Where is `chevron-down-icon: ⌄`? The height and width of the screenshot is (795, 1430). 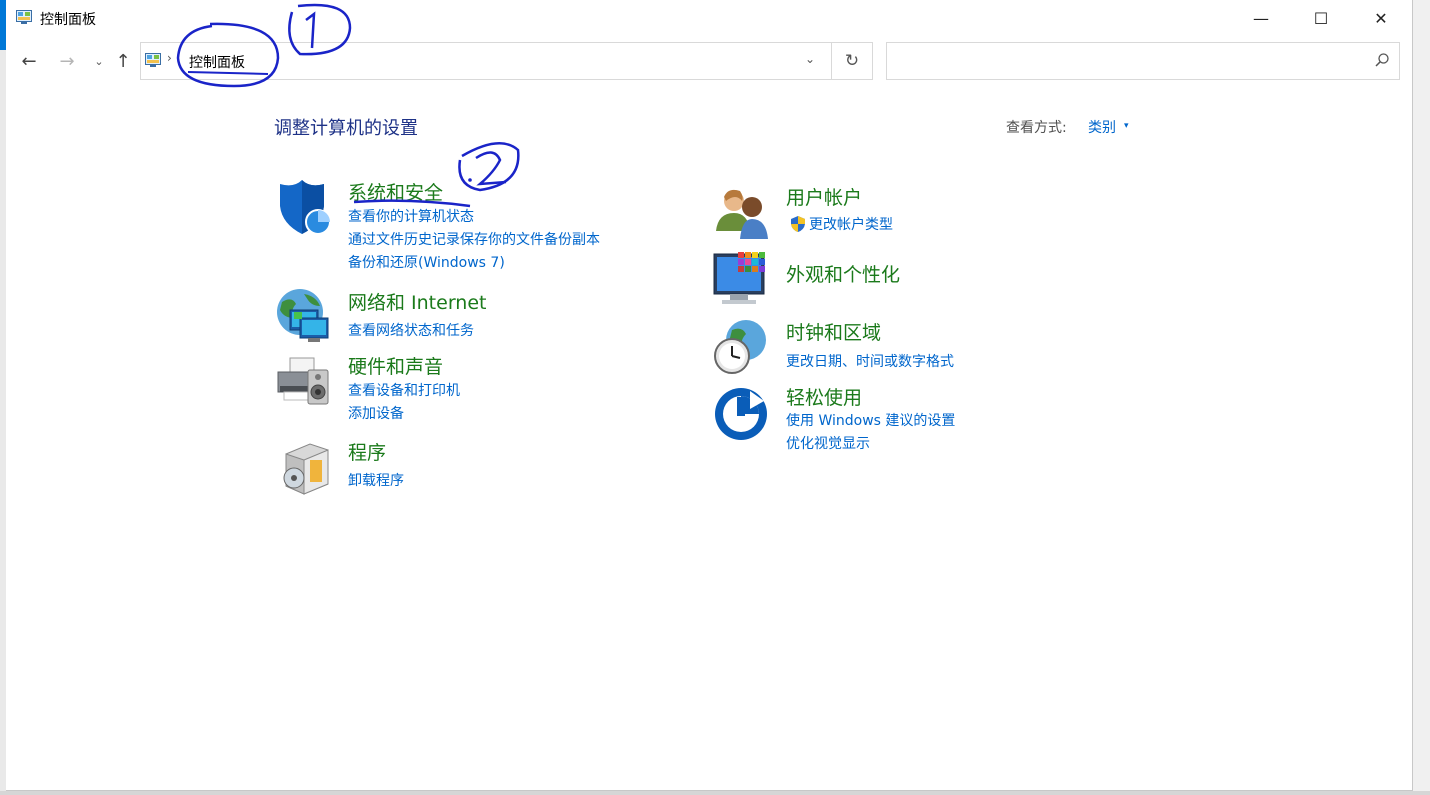 chevron-down-icon: ⌄ is located at coordinates (99, 61).